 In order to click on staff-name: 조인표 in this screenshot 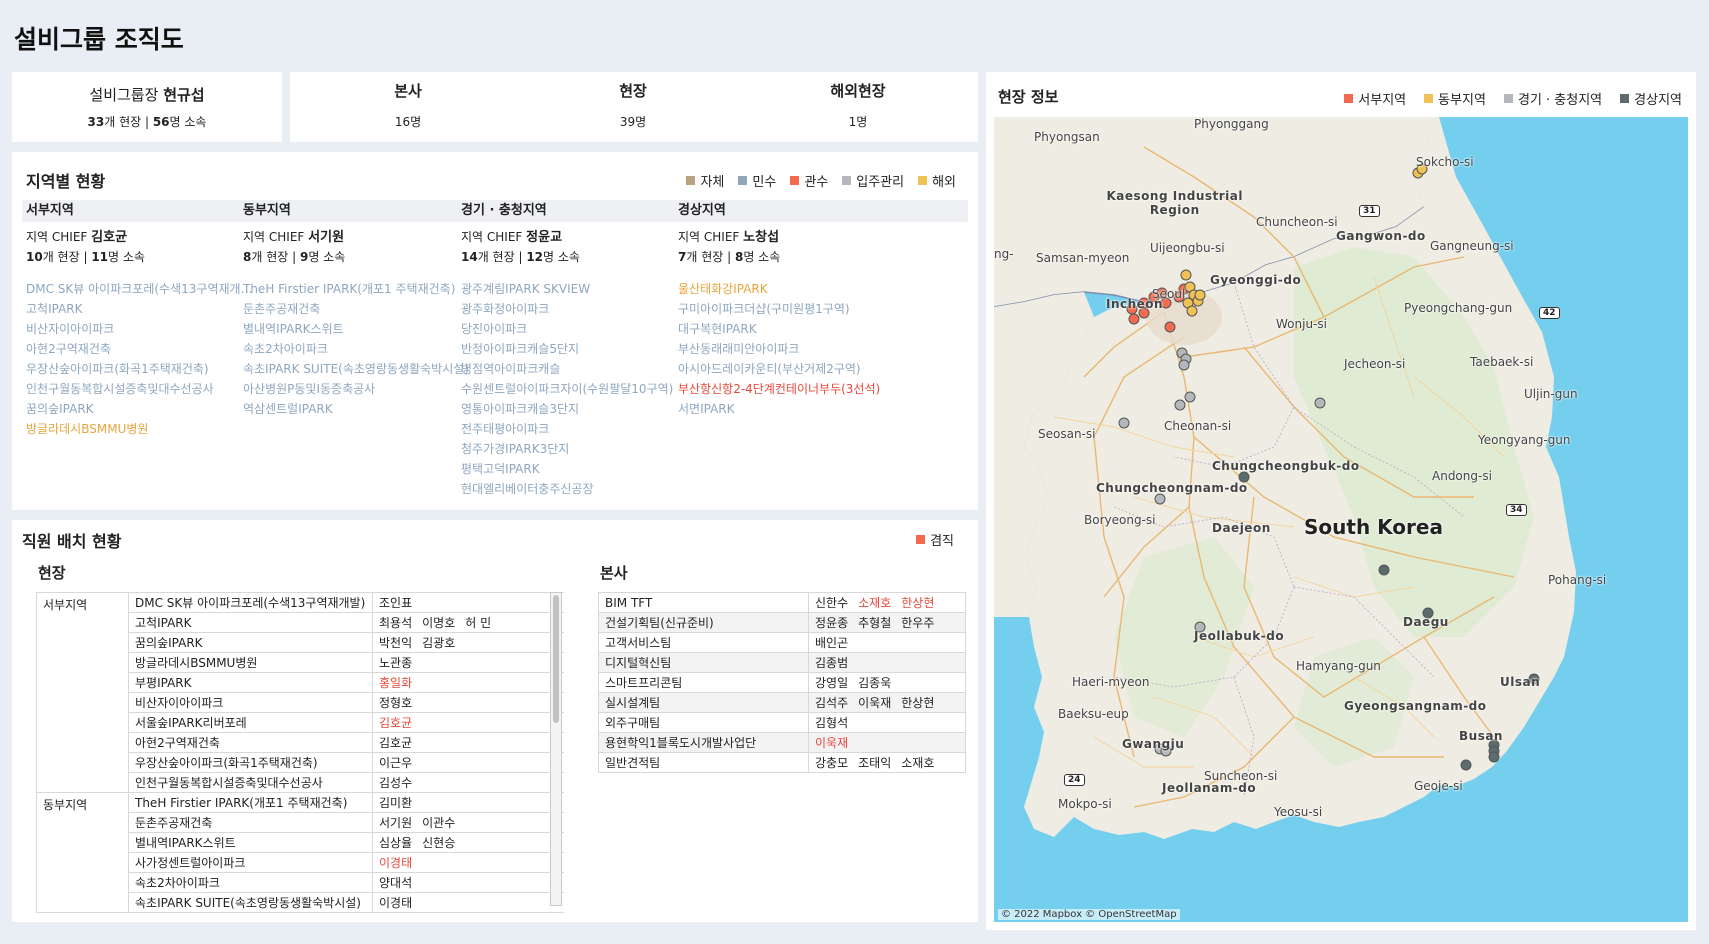, I will do `click(396, 603)`.